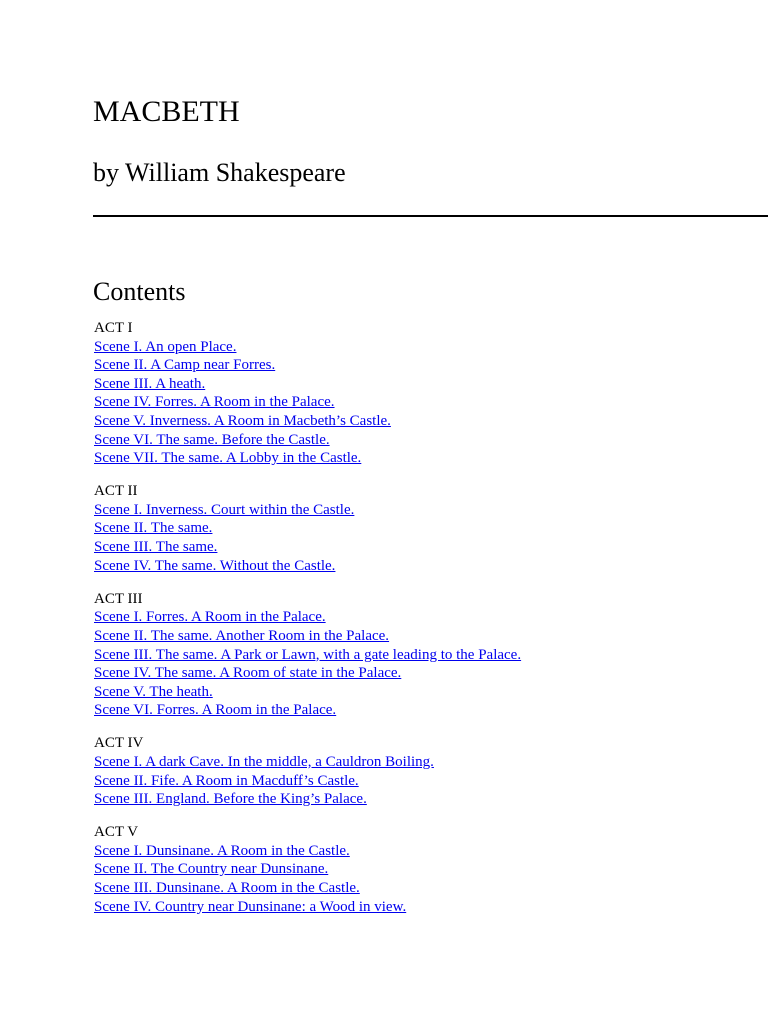  I want to click on scene-link: Scene I. An open Place., so click(307, 347).